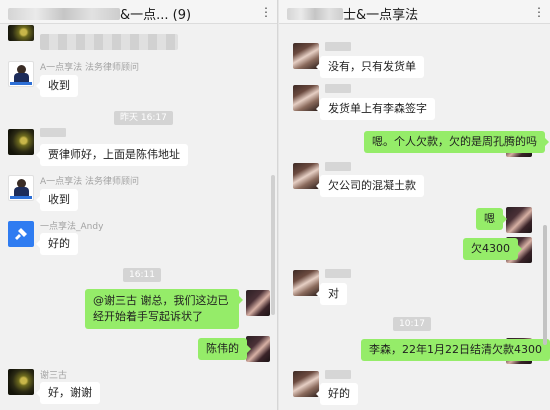  Describe the element at coordinates (456, 142) in the screenshot. I see `message-bubble: 嗯。个人欠款，欠的是周孔腾的吗` at that location.